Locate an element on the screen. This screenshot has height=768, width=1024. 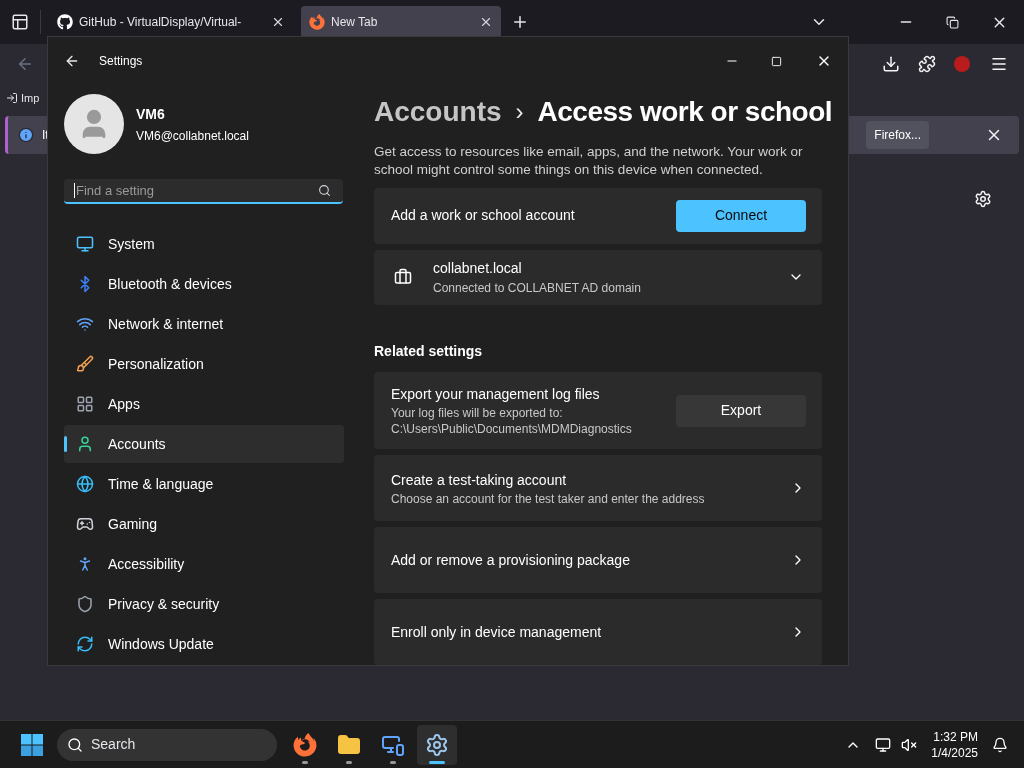
export-button: Export is located at coordinates (741, 410).